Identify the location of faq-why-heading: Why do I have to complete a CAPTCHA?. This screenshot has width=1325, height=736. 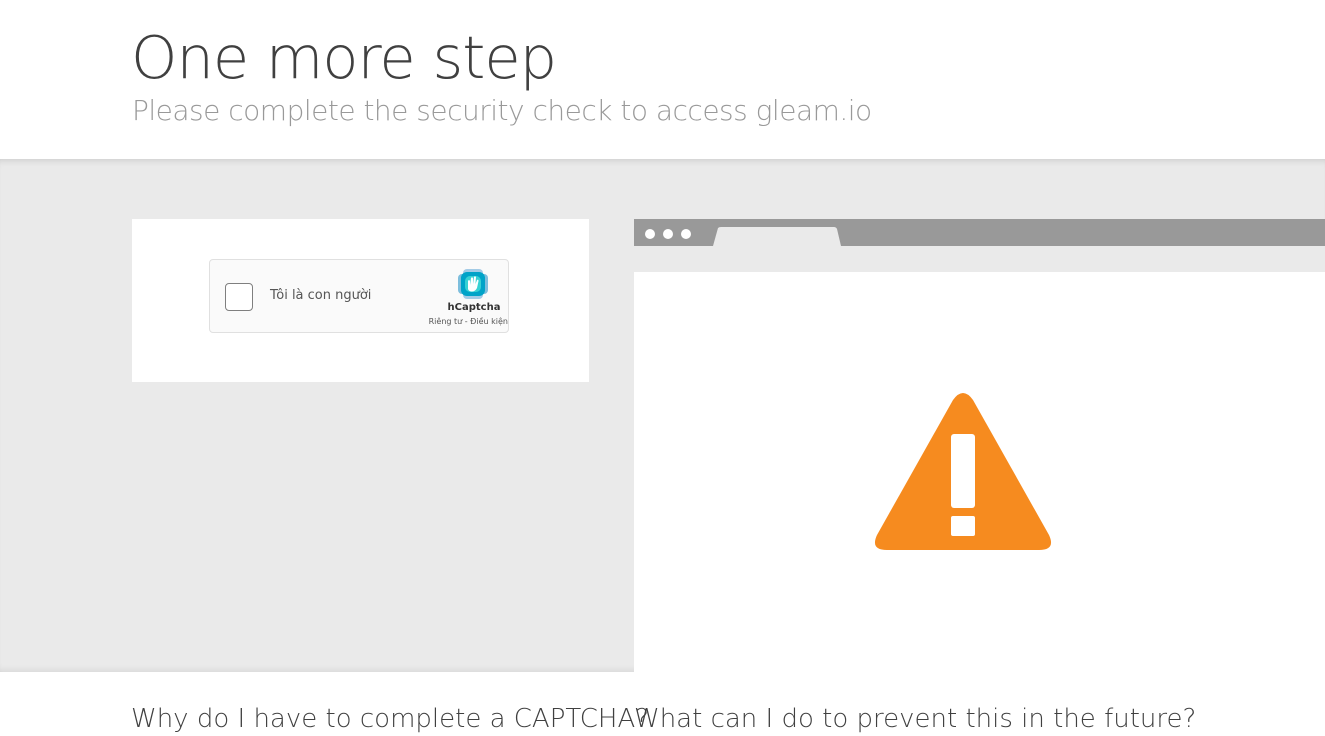
(390, 719).